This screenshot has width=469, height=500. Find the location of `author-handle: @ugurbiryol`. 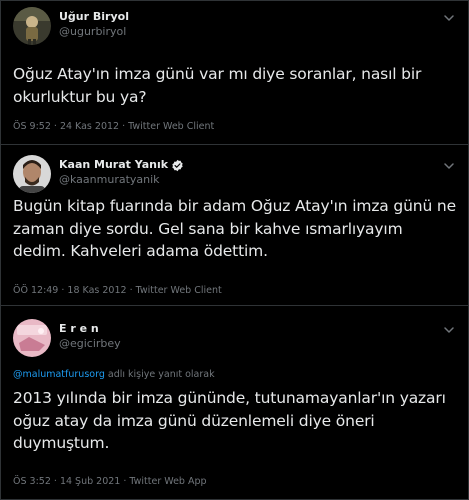

author-handle: @ugurbiryol is located at coordinates (94, 31).